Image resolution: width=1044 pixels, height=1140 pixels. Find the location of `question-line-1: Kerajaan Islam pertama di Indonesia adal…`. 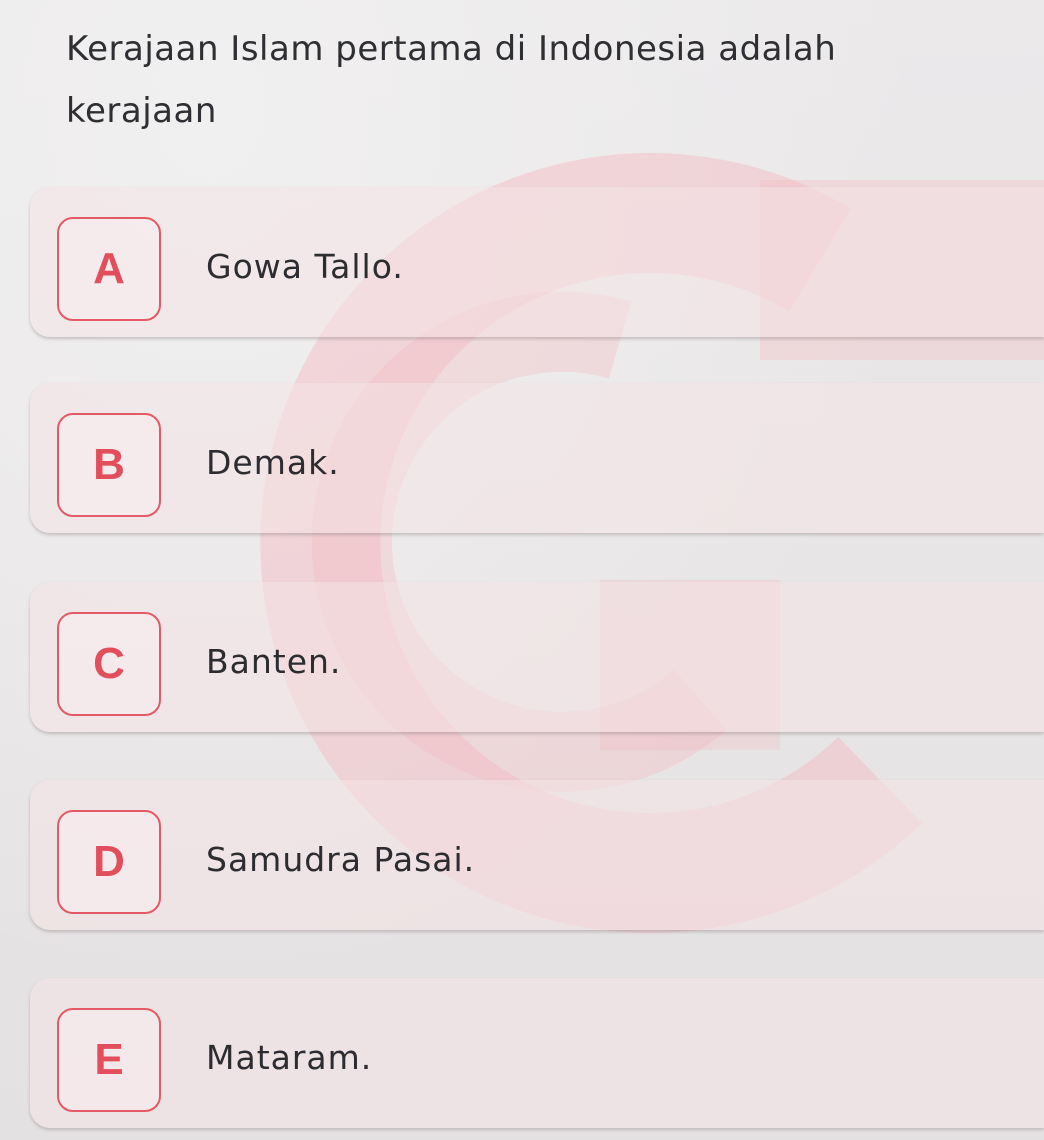

question-line-1: Kerajaan Islam pertama di Indonesia adal… is located at coordinates (451, 49).